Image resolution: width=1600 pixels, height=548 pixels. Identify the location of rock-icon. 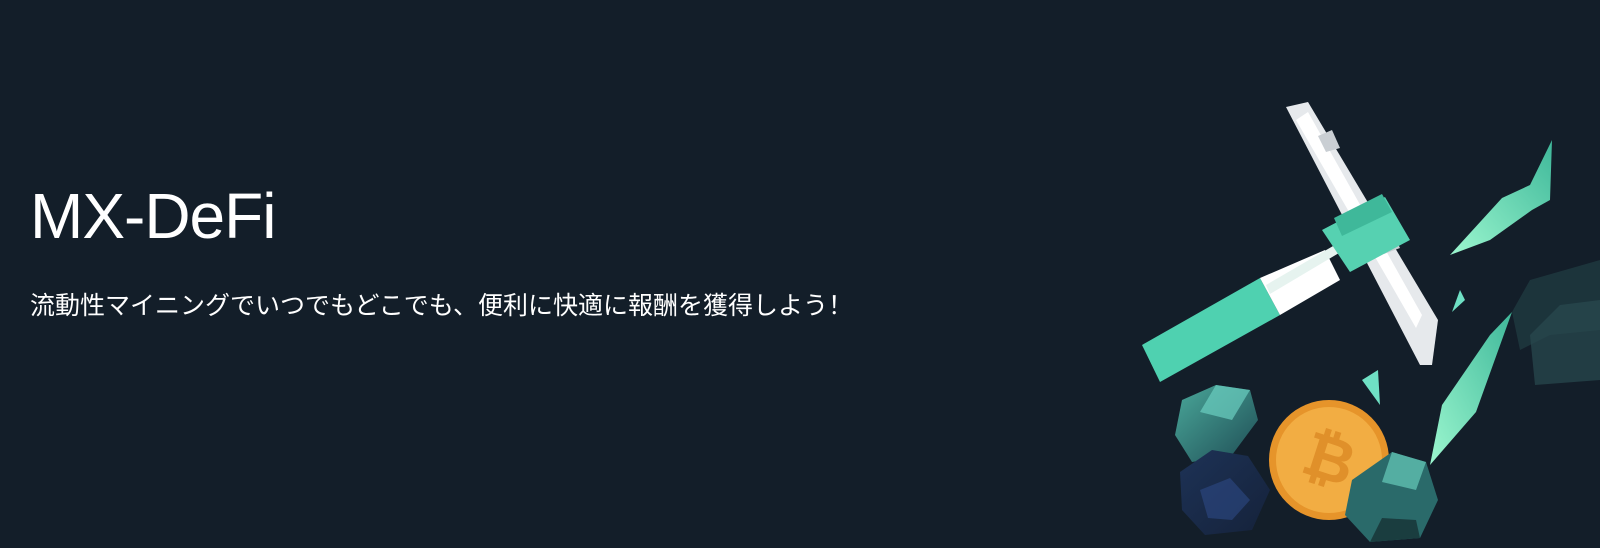
(1222, 460).